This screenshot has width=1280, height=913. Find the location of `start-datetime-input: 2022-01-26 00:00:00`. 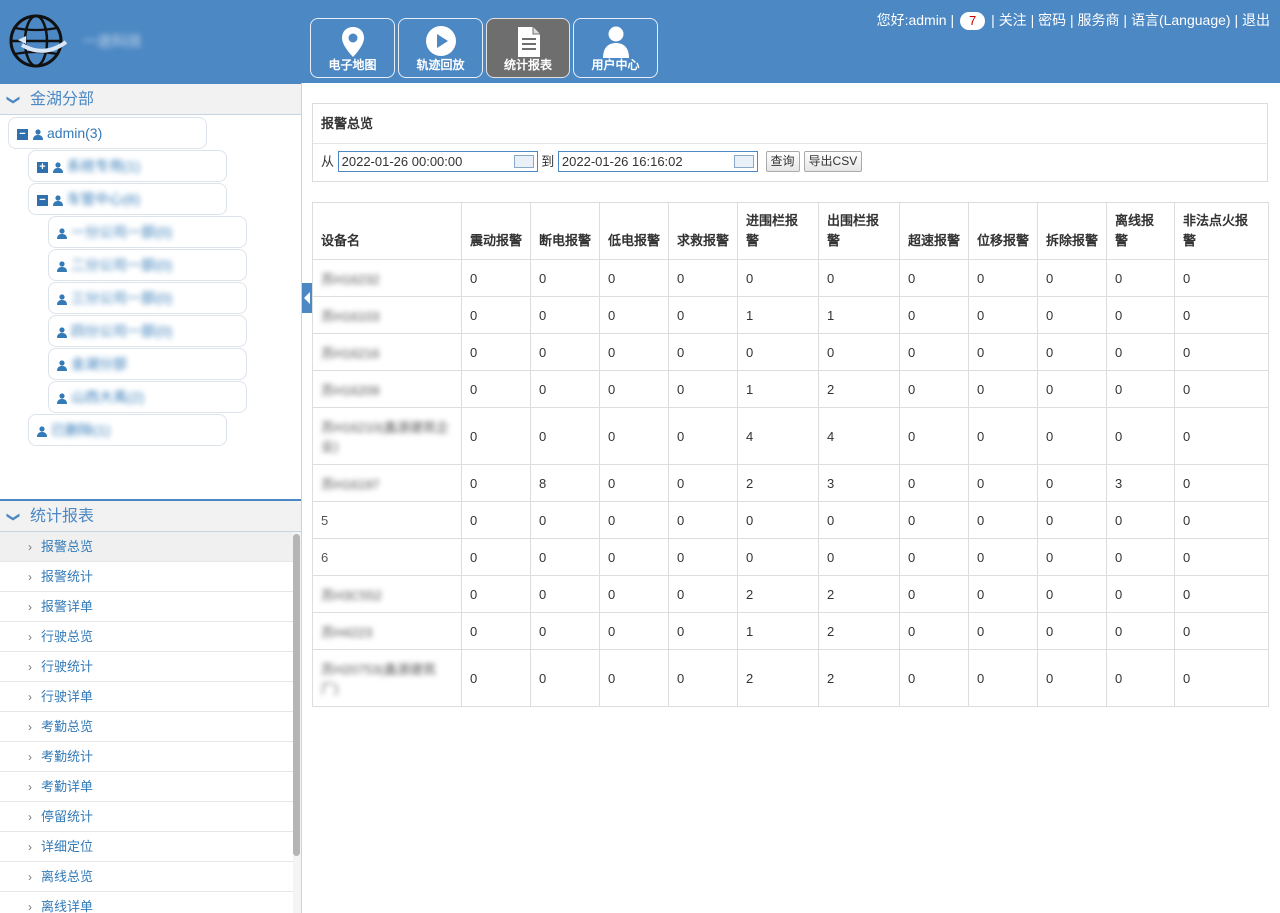

start-datetime-input: 2022-01-26 00:00:00 is located at coordinates (437, 161).